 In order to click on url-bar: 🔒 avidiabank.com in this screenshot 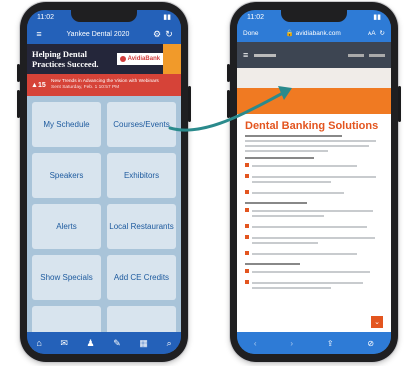, I will do `click(313, 33)`.